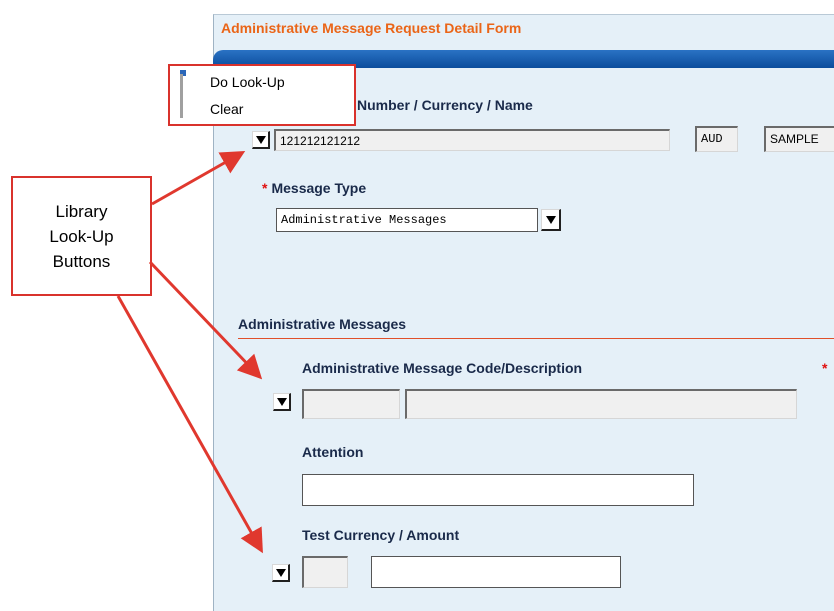 Image resolution: width=834 pixels, height=611 pixels. I want to click on menu-item-clear: Clear, so click(226, 109).